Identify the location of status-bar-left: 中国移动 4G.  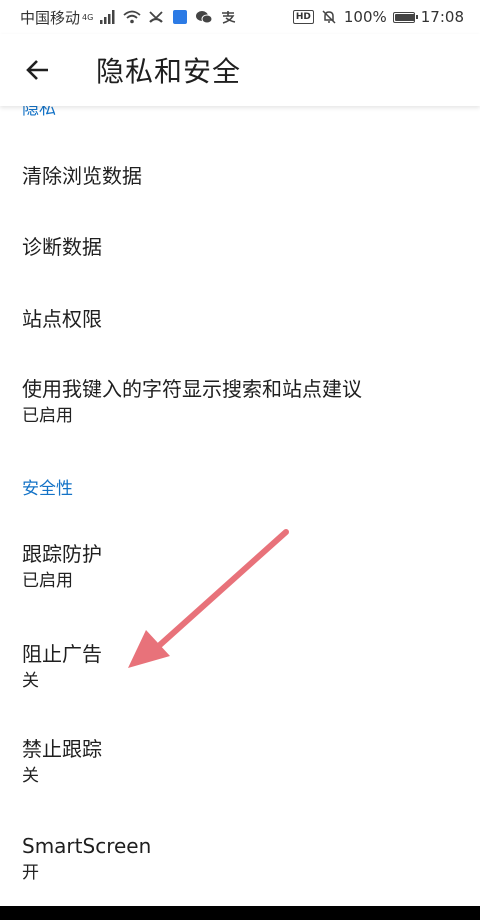
(128, 17).